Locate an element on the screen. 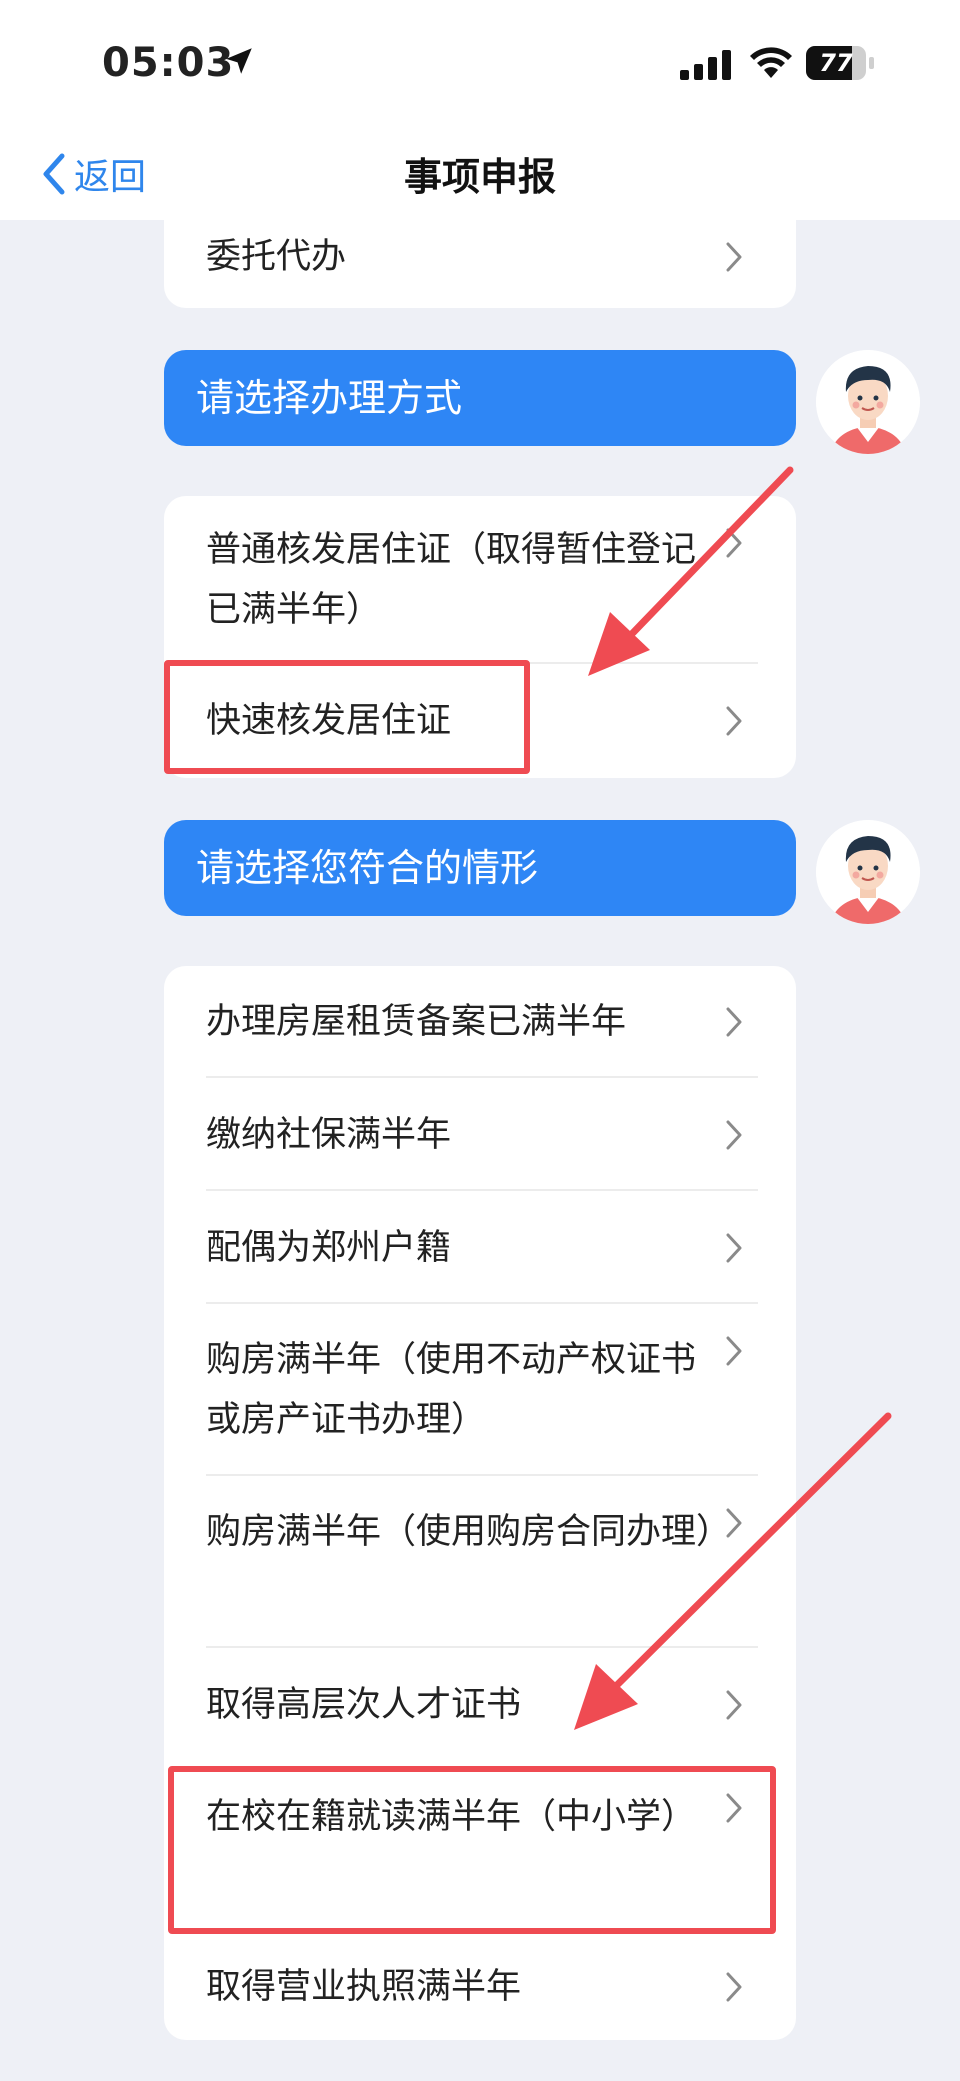  list-item-method-regular: 普通核发居住证（取得暂住登记已满半年） is located at coordinates (480, 580).